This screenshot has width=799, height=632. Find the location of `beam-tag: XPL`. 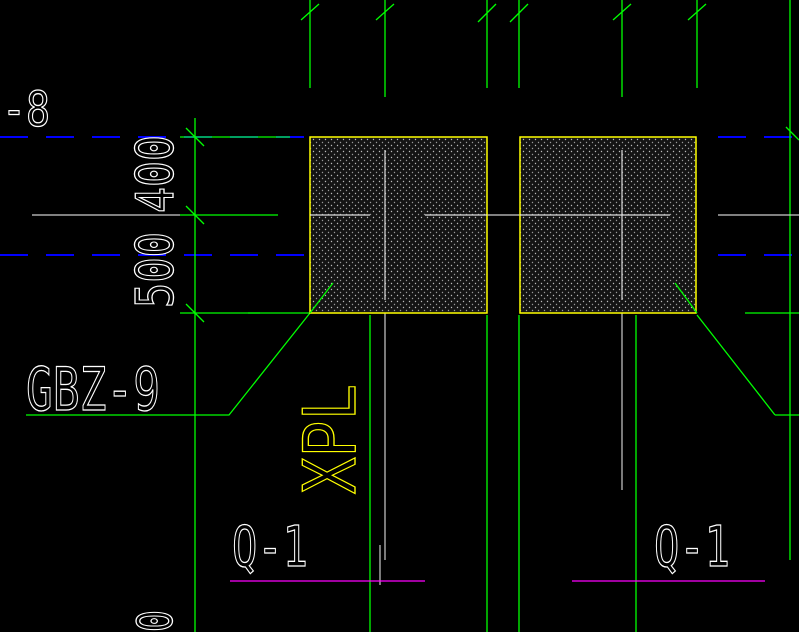

beam-tag: XPL is located at coordinates (330, 439).